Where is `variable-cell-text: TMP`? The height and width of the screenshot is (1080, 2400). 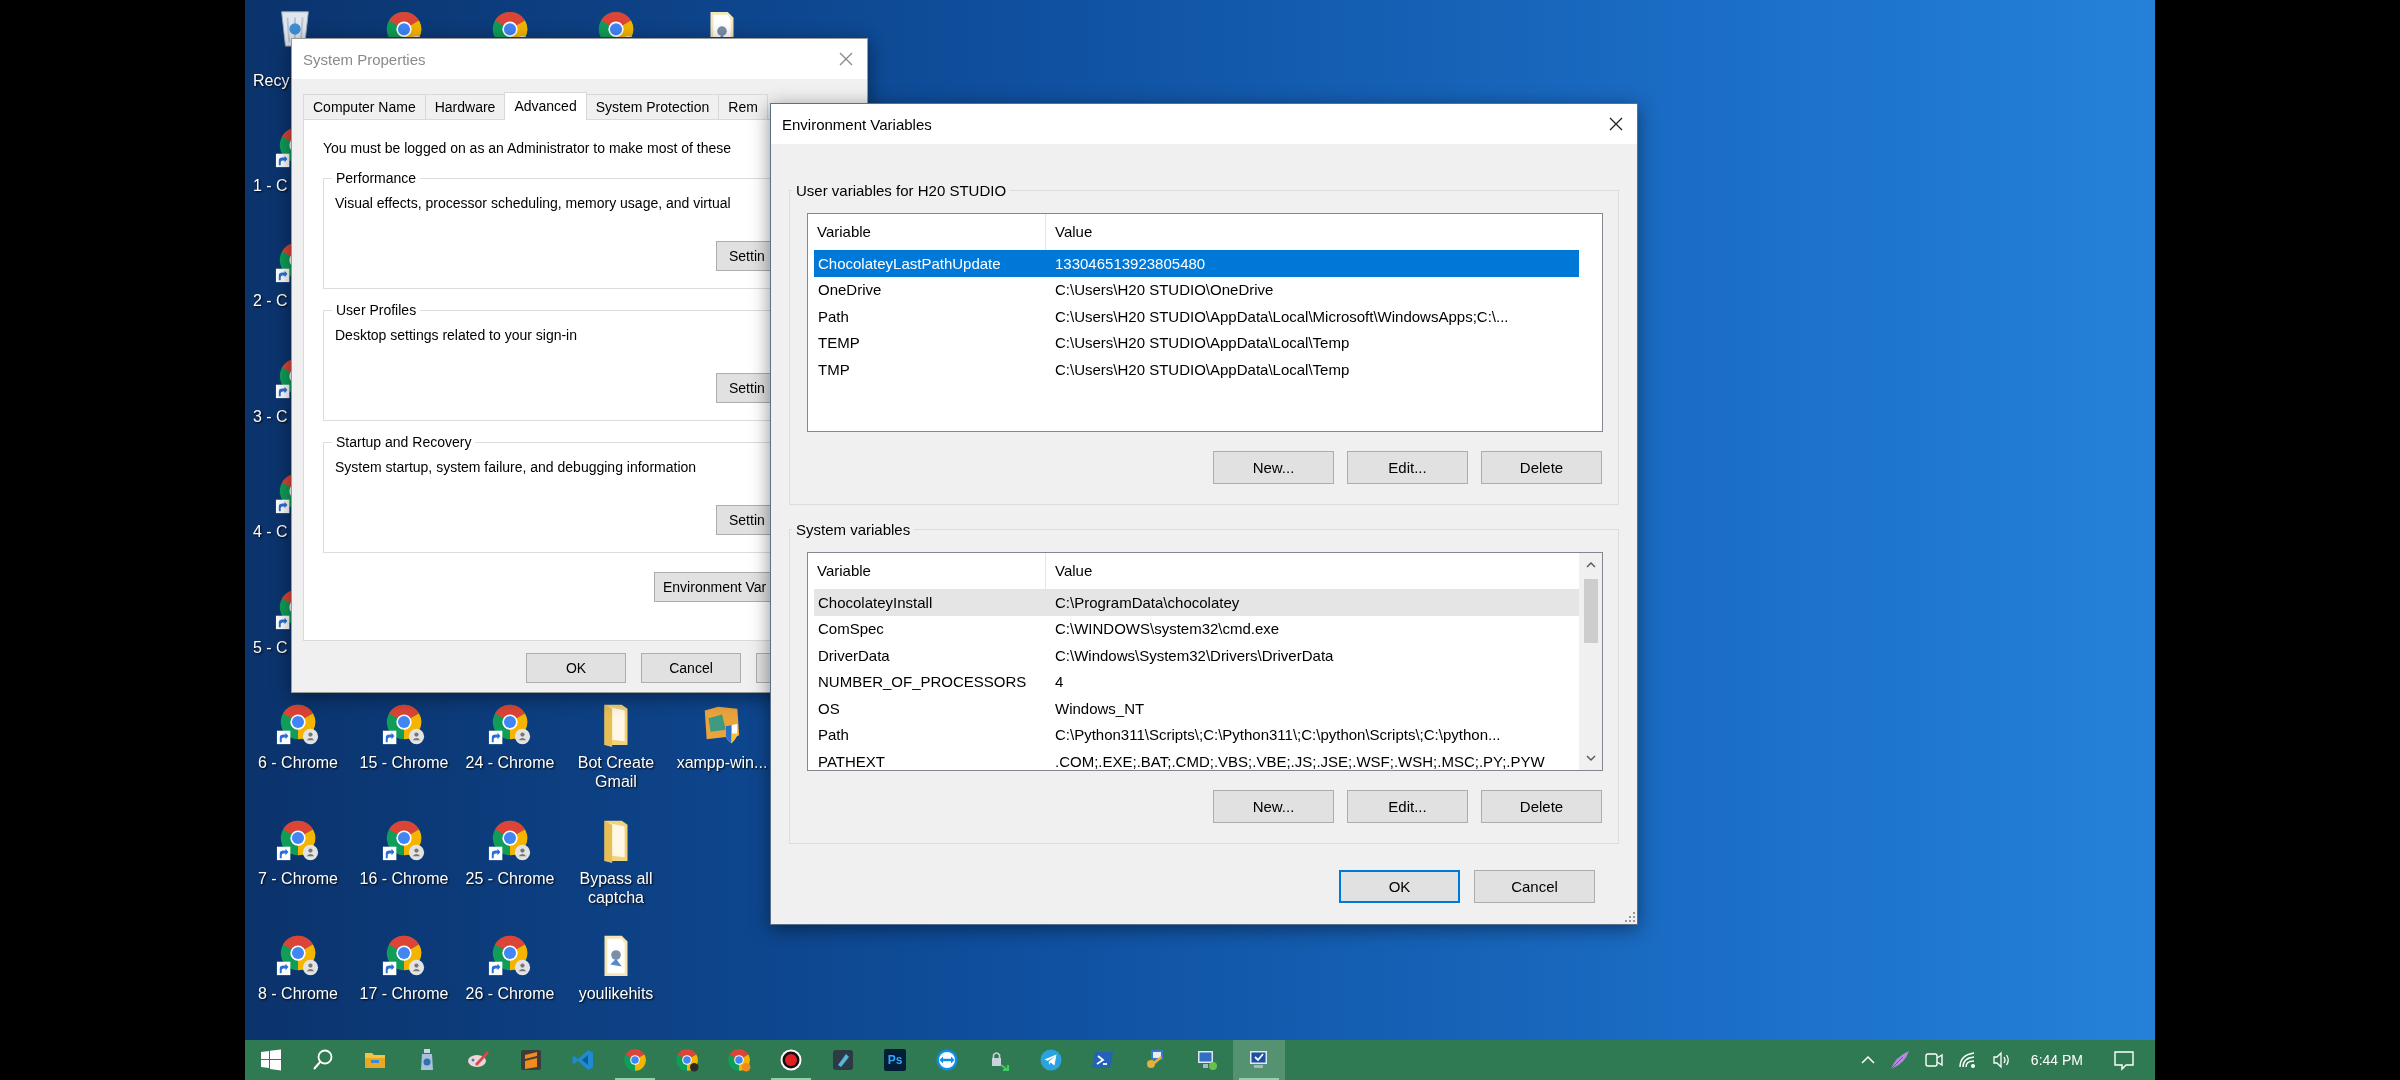 variable-cell-text: TMP is located at coordinates (834, 369).